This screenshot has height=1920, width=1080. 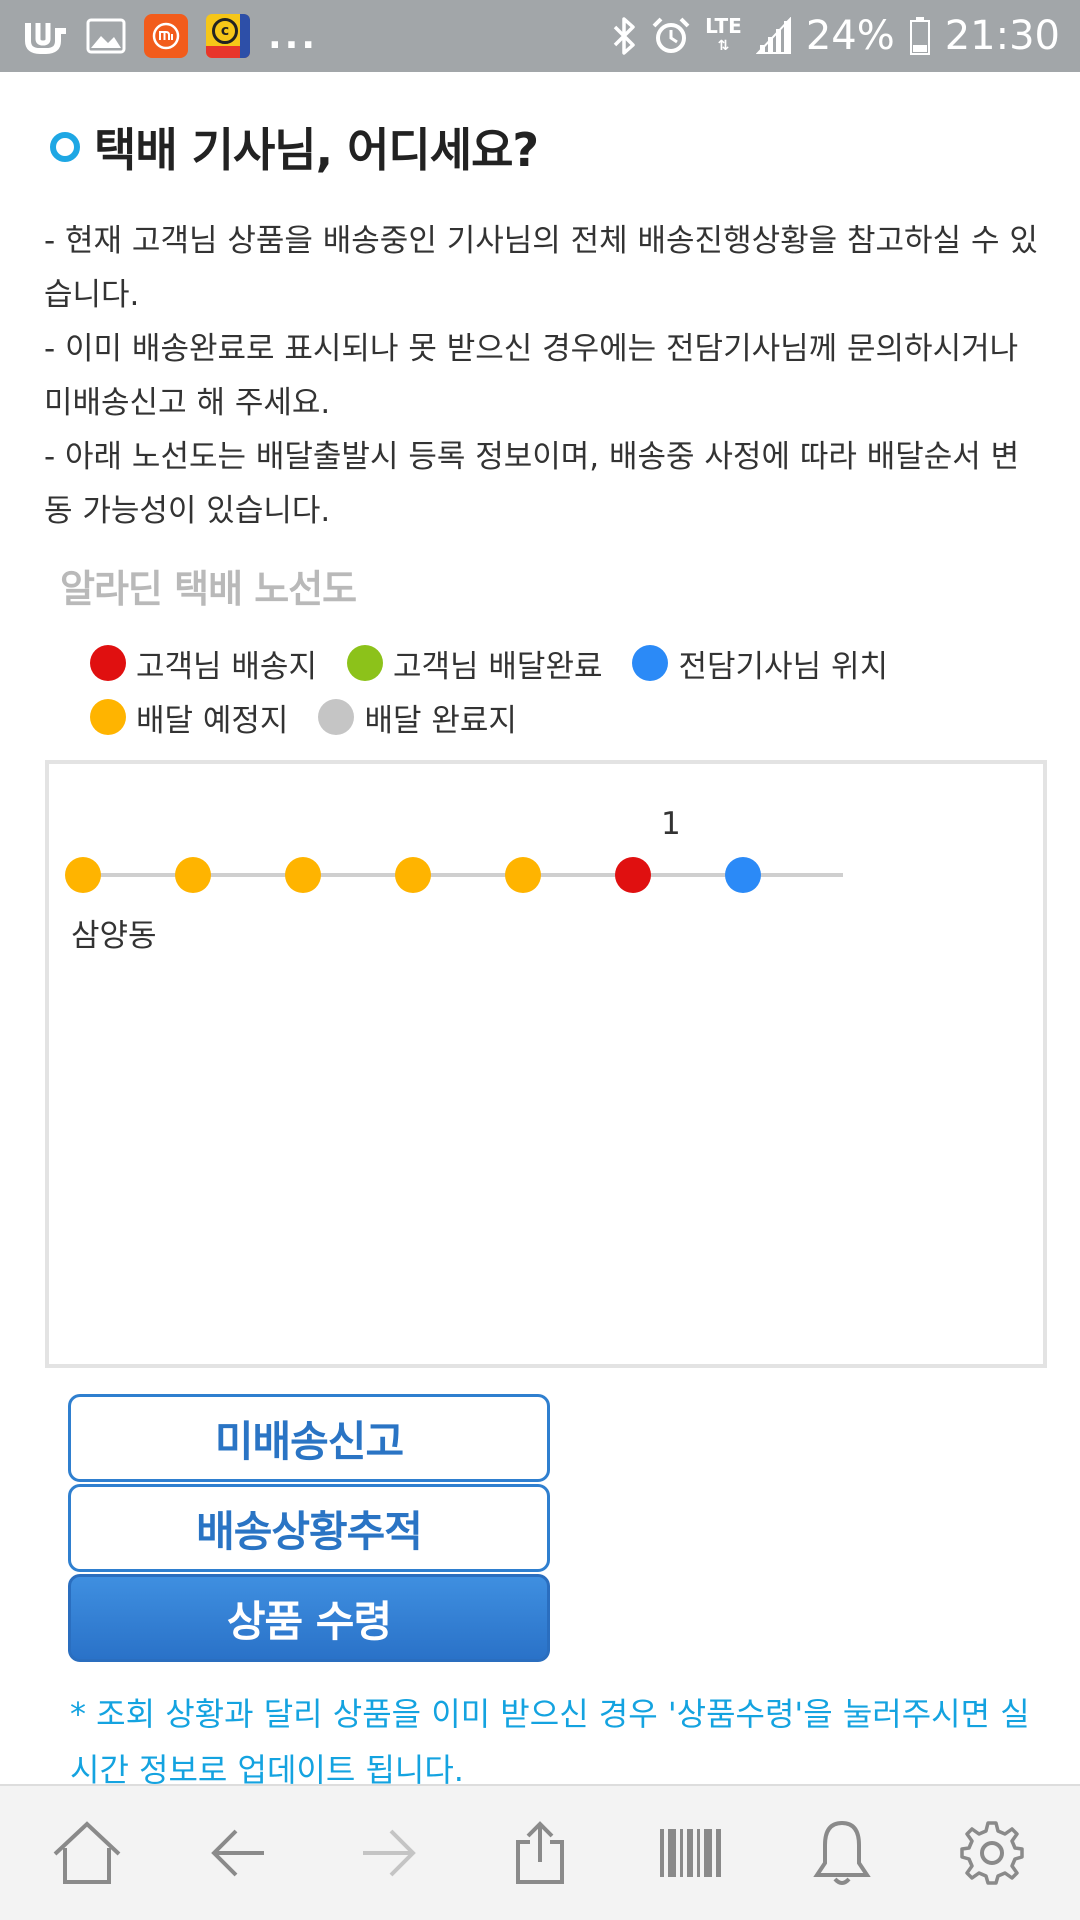 I want to click on legend-item-completed: 배달 완료지, so click(x=417, y=717).